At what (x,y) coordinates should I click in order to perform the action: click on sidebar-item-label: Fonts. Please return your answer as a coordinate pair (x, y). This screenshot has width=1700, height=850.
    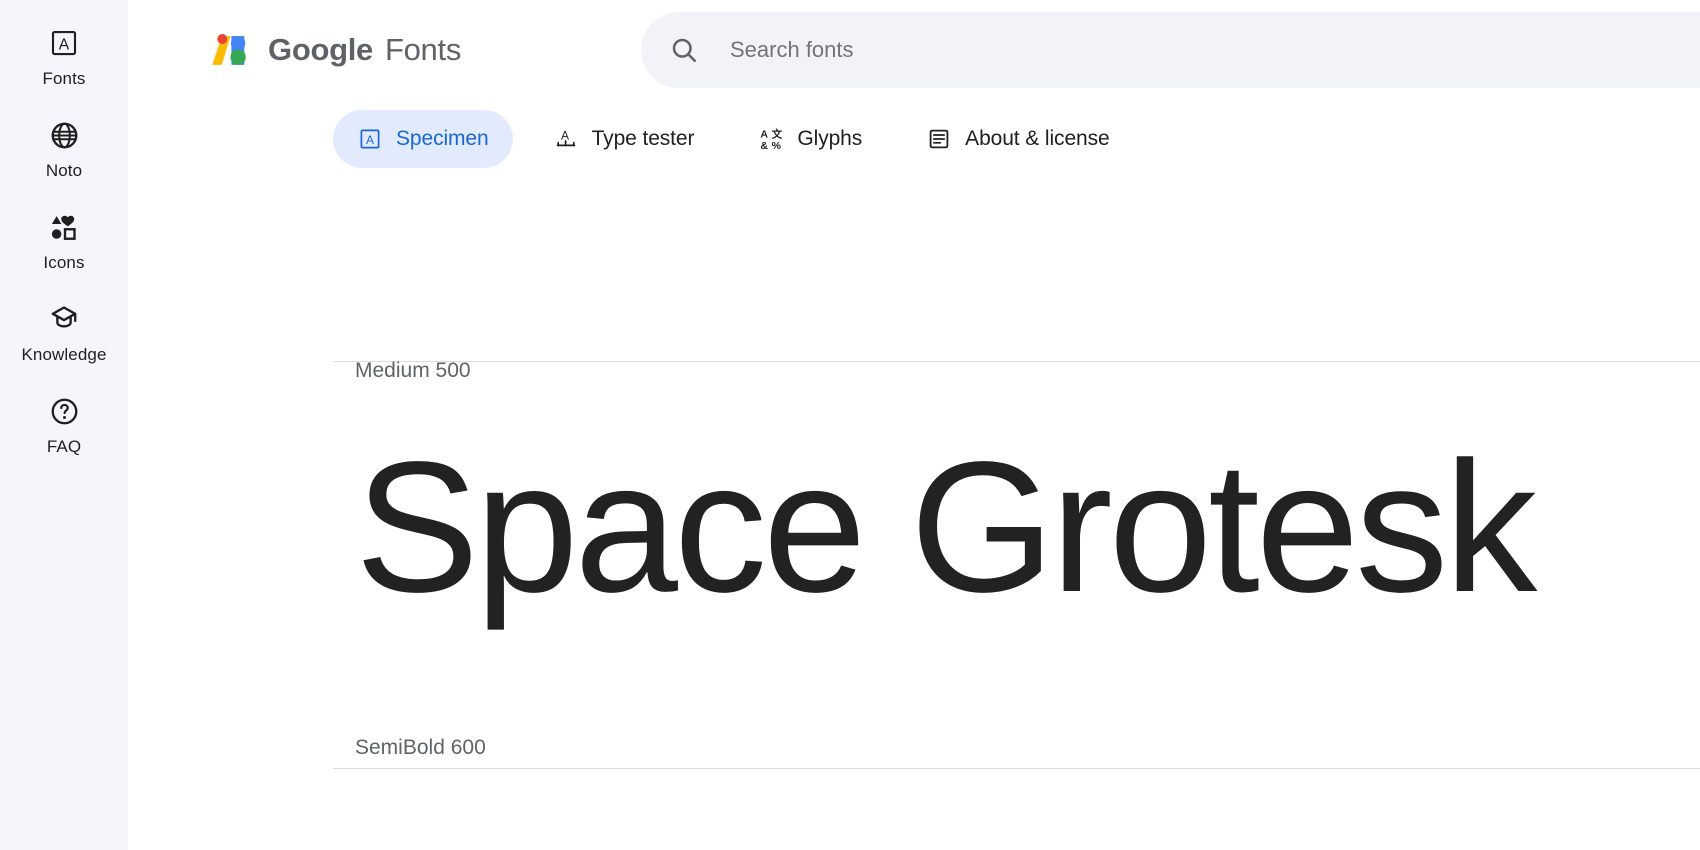
    Looking at the image, I should click on (64, 78).